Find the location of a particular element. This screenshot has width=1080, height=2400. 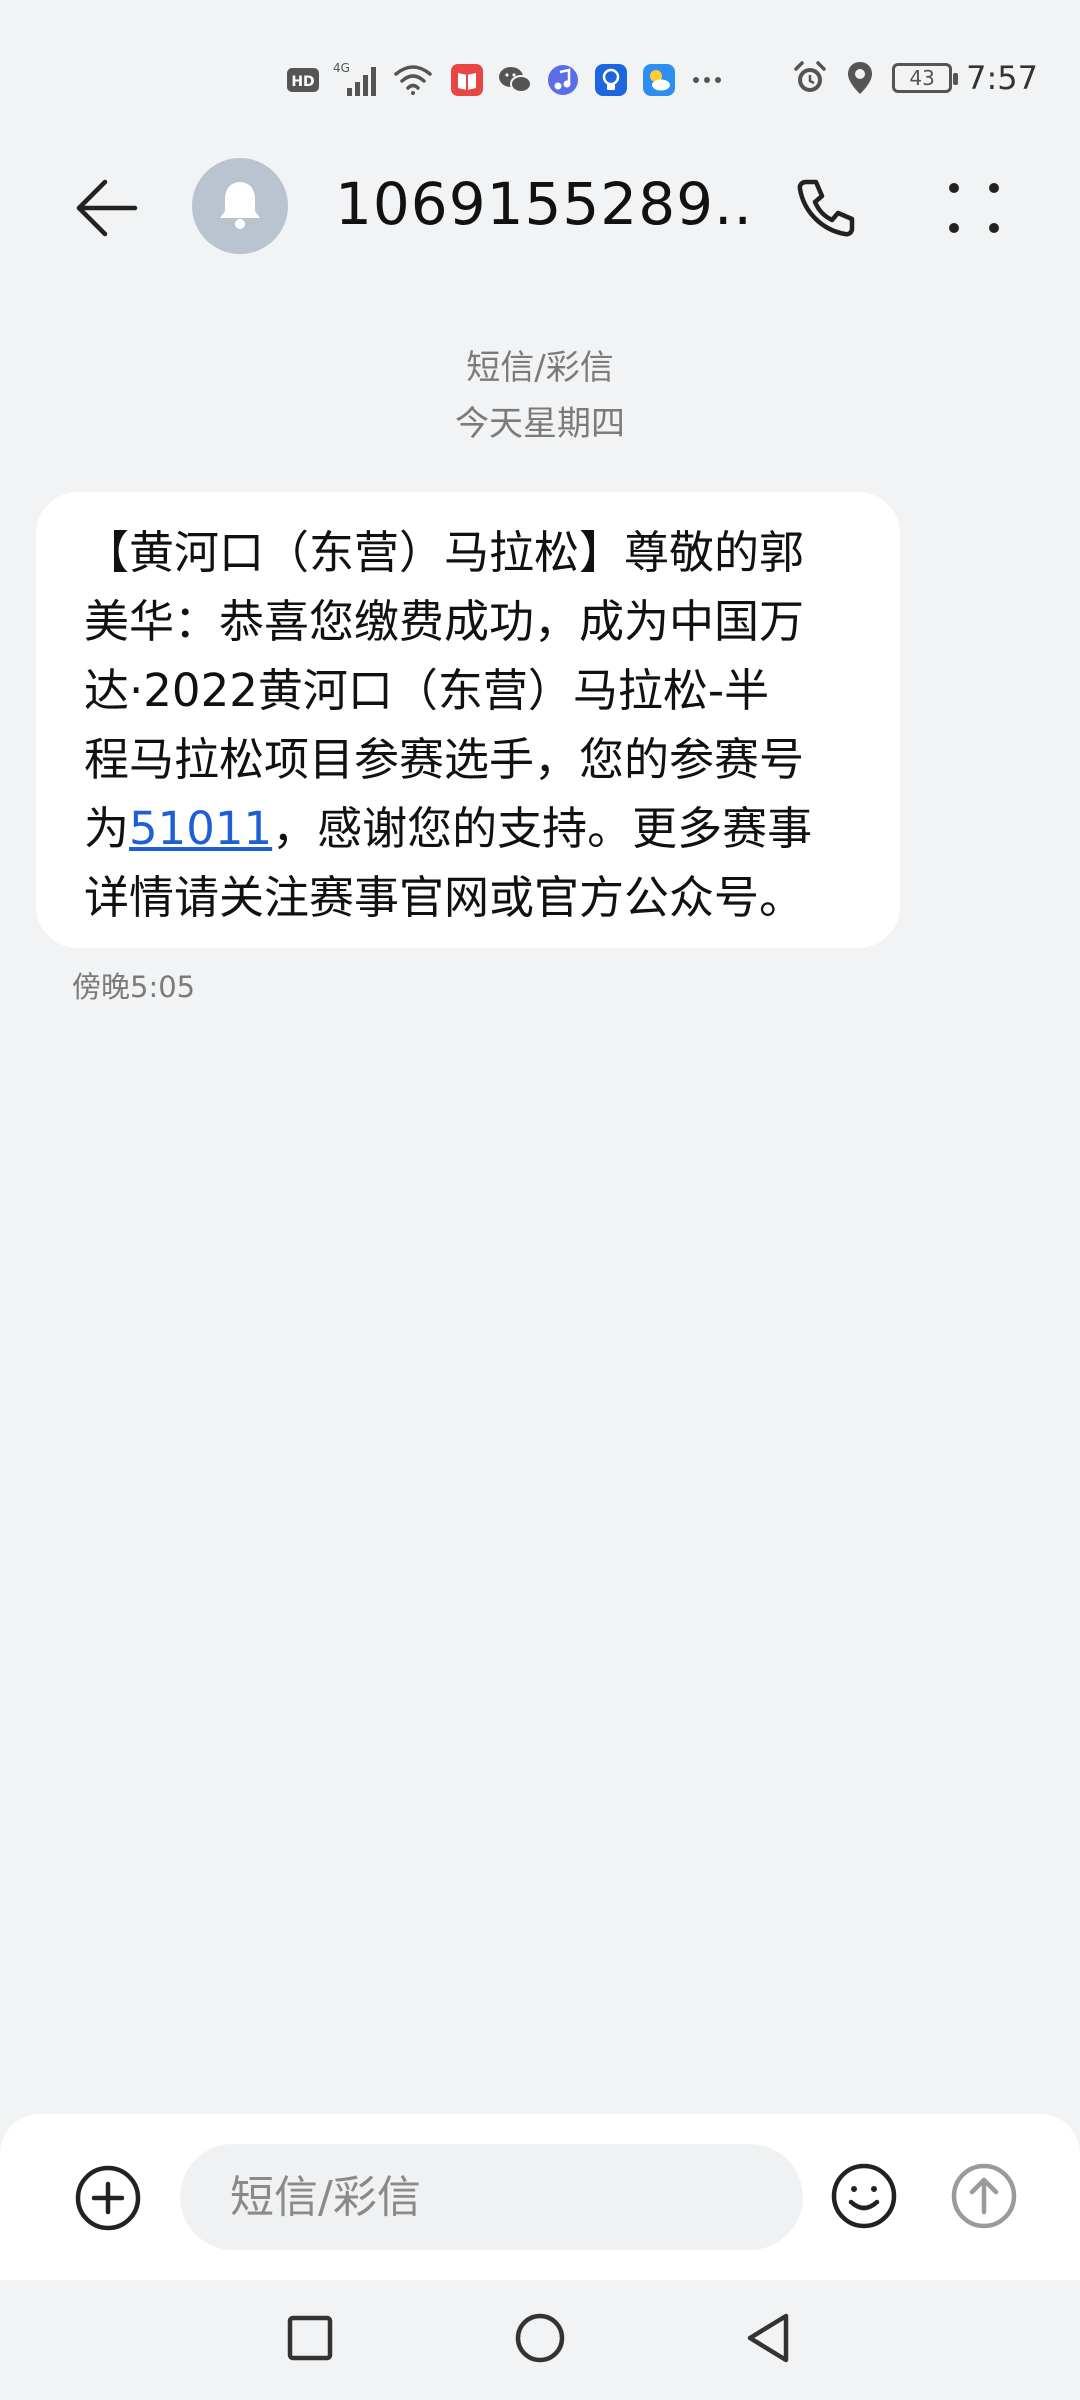

square-icon is located at coordinates (310, 2340).